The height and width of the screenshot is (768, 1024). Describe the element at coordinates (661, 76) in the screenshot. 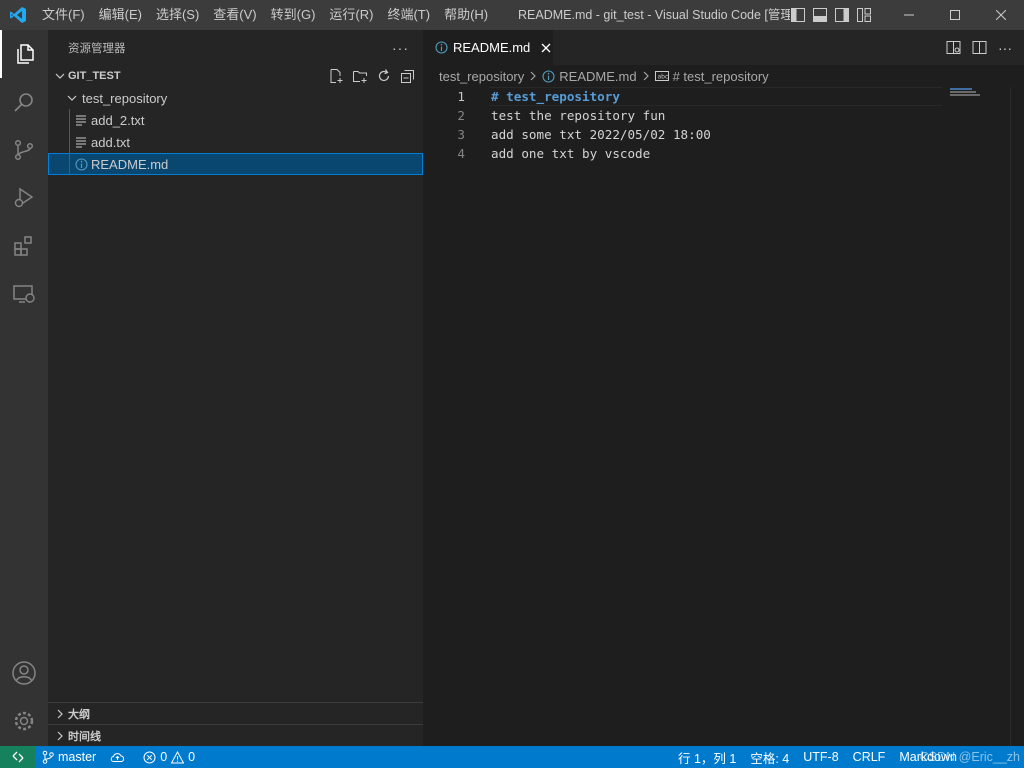

I see `string-symbol-icon: abc` at that location.